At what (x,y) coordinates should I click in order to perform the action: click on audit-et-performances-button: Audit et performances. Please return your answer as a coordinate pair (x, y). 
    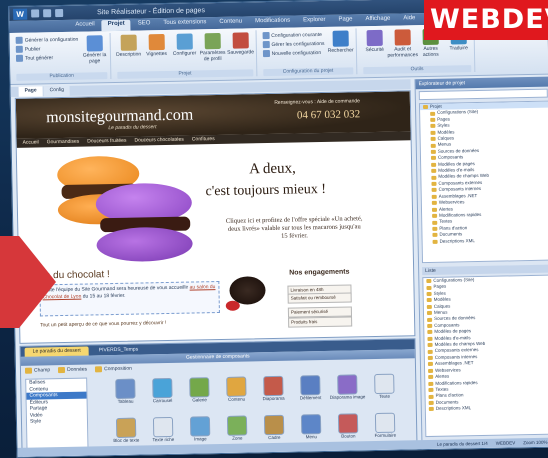
    Looking at the image, I should click on (402, 43).